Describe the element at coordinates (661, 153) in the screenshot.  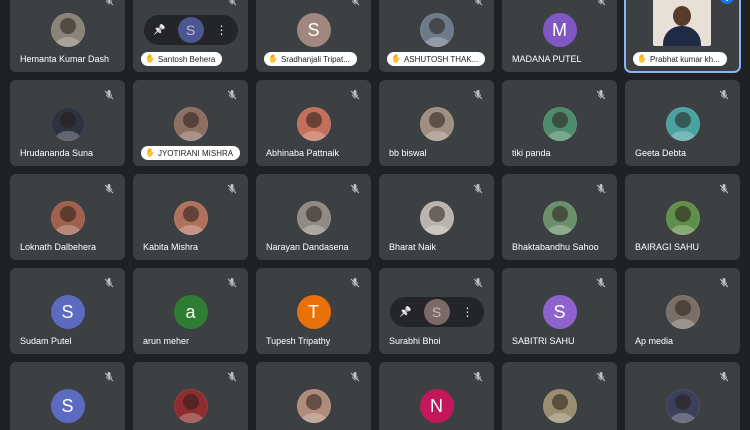
I see `participant-name: Geeta Debta` at that location.